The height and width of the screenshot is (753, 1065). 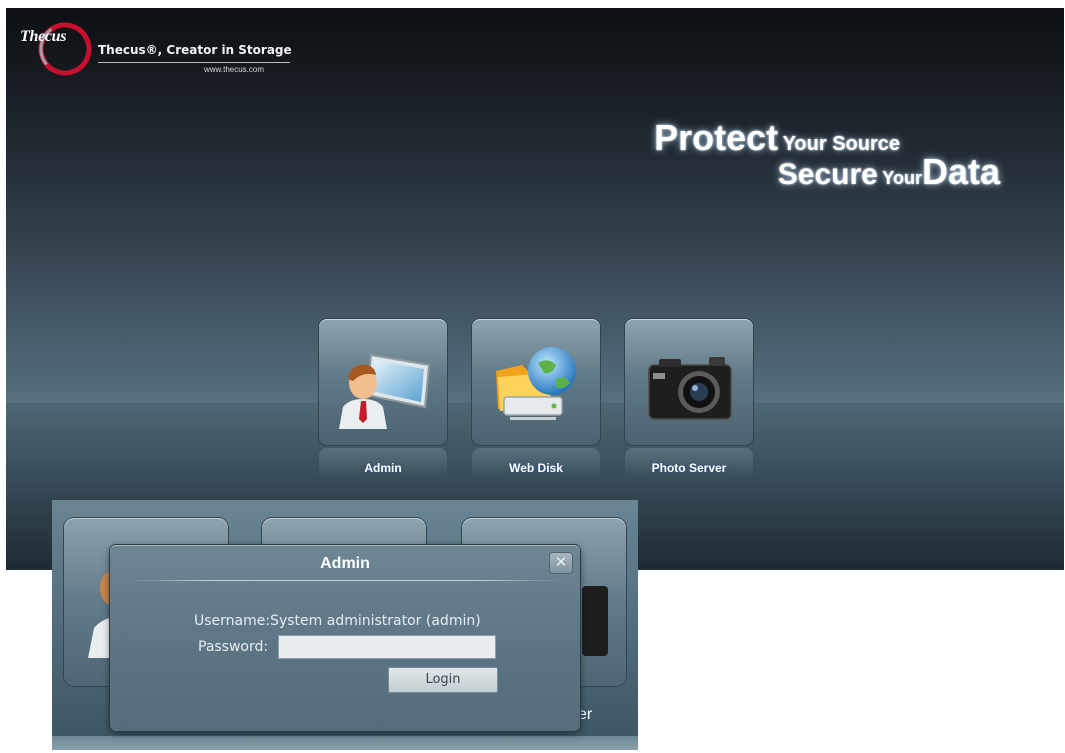 I want to click on logo-badge-text: Thecus, so click(x=43, y=36).